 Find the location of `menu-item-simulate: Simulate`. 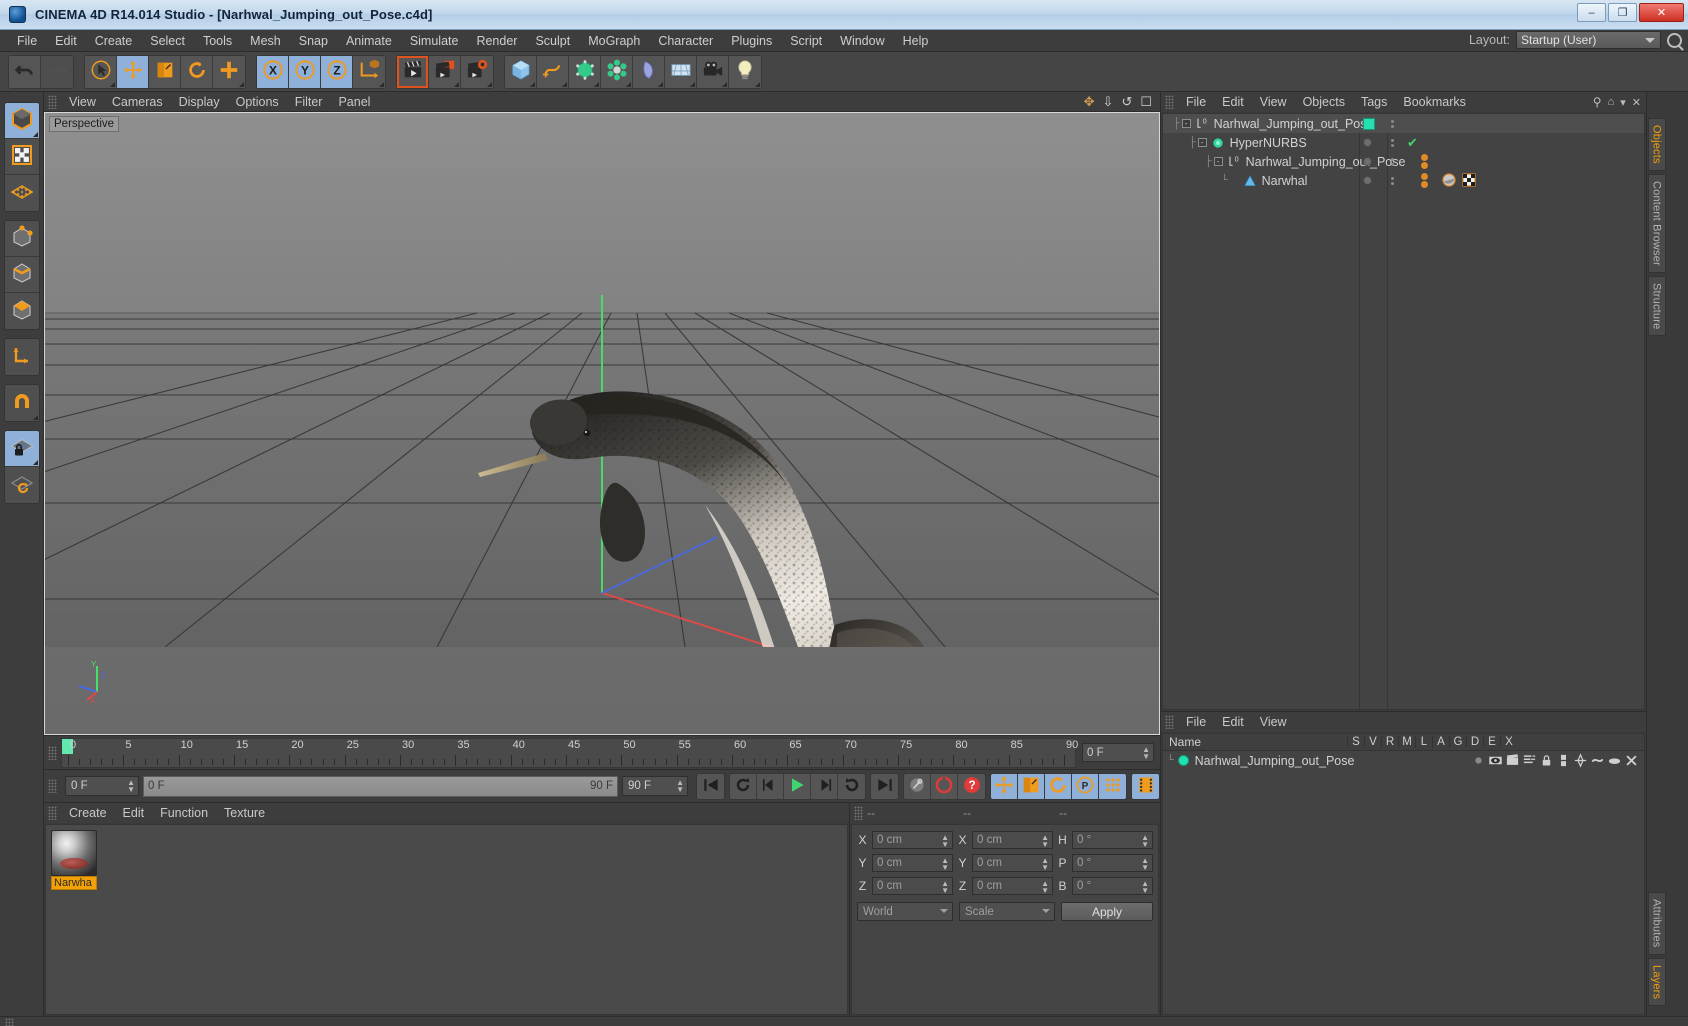

menu-item-simulate: Simulate is located at coordinates (434, 41).